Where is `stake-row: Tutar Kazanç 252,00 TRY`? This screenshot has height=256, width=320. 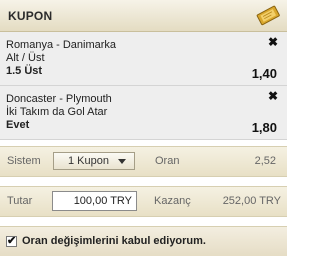 stake-row: Tutar Kazanç 252,00 TRY is located at coordinates (143, 201).